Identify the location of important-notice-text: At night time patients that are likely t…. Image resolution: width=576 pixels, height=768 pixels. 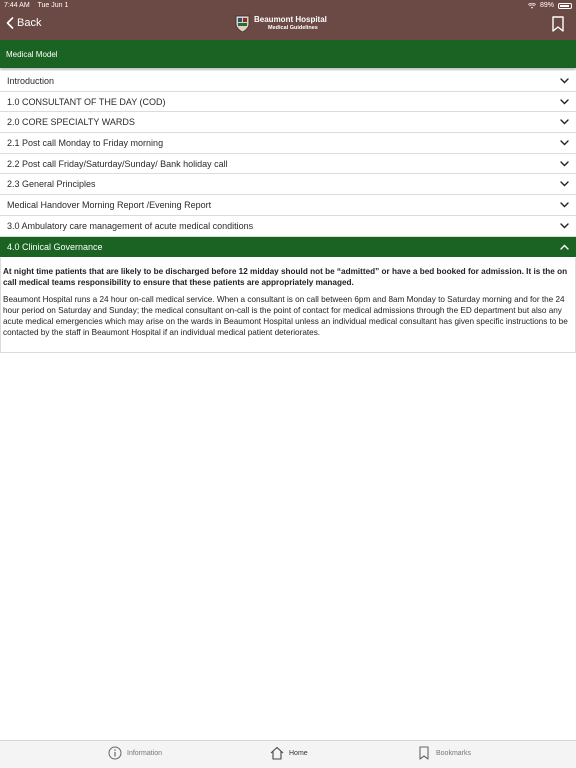
(285, 277).